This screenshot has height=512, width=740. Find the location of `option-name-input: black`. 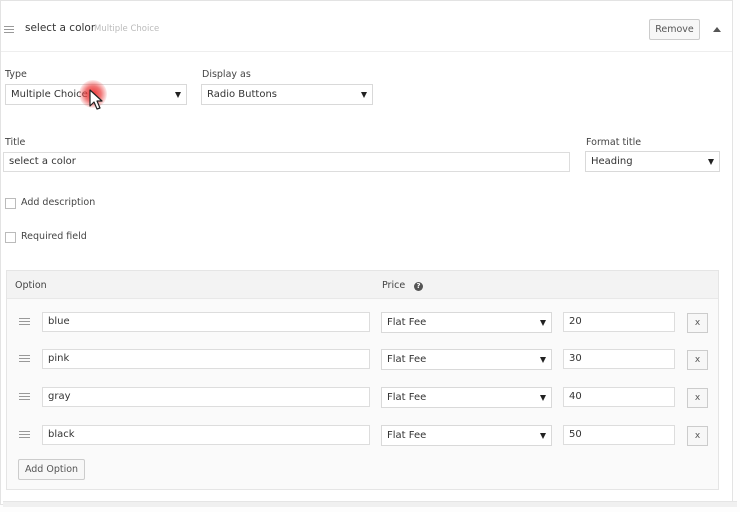

option-name-input: black is located at coordinates (206, 435).